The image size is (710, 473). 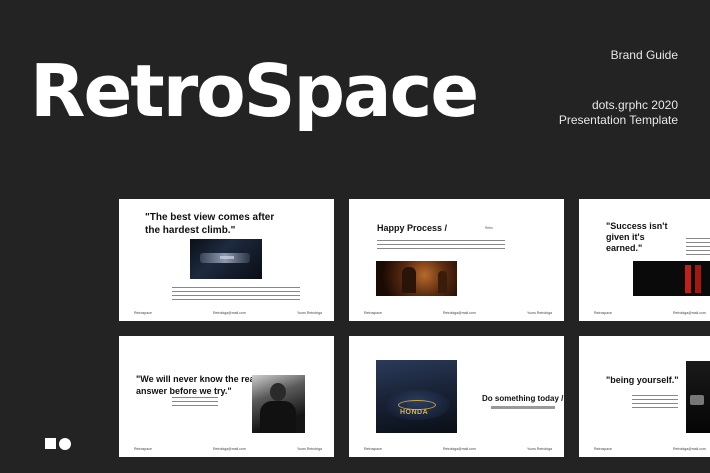 I want to click on brand-guide-label: Brand Guide, so click(x=644, y=55).